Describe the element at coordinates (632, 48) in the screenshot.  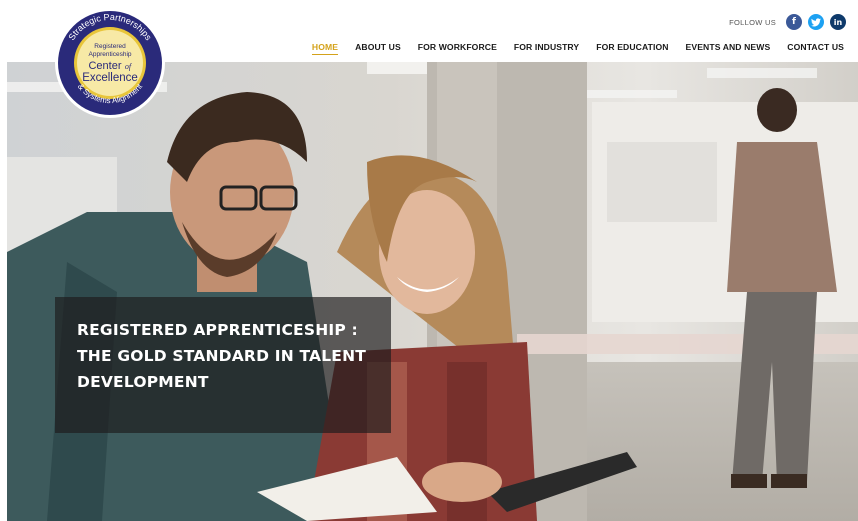
I see `nav-for-education: FOR EDUCATION` at that location.